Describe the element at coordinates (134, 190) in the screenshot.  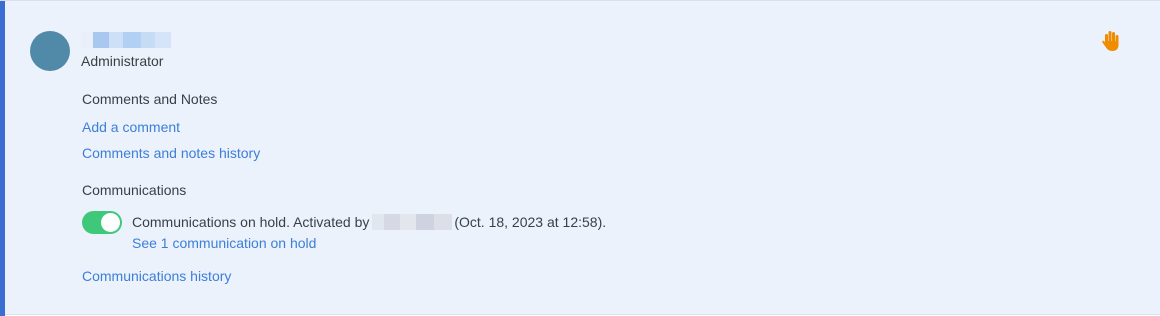
I see `communications-section-title: Communications` at that location.